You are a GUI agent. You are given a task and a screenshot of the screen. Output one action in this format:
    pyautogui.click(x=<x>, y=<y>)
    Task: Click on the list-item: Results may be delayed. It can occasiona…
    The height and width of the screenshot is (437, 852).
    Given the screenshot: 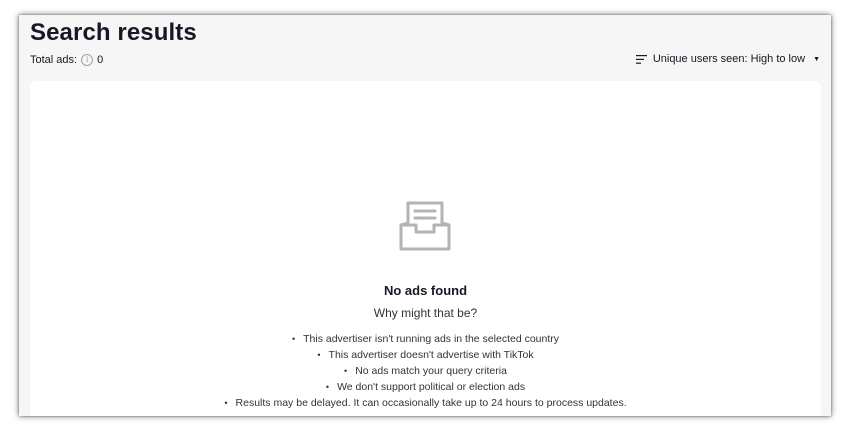 What is the action you would take?
    pyautogui.click(x=425, y=403)
    